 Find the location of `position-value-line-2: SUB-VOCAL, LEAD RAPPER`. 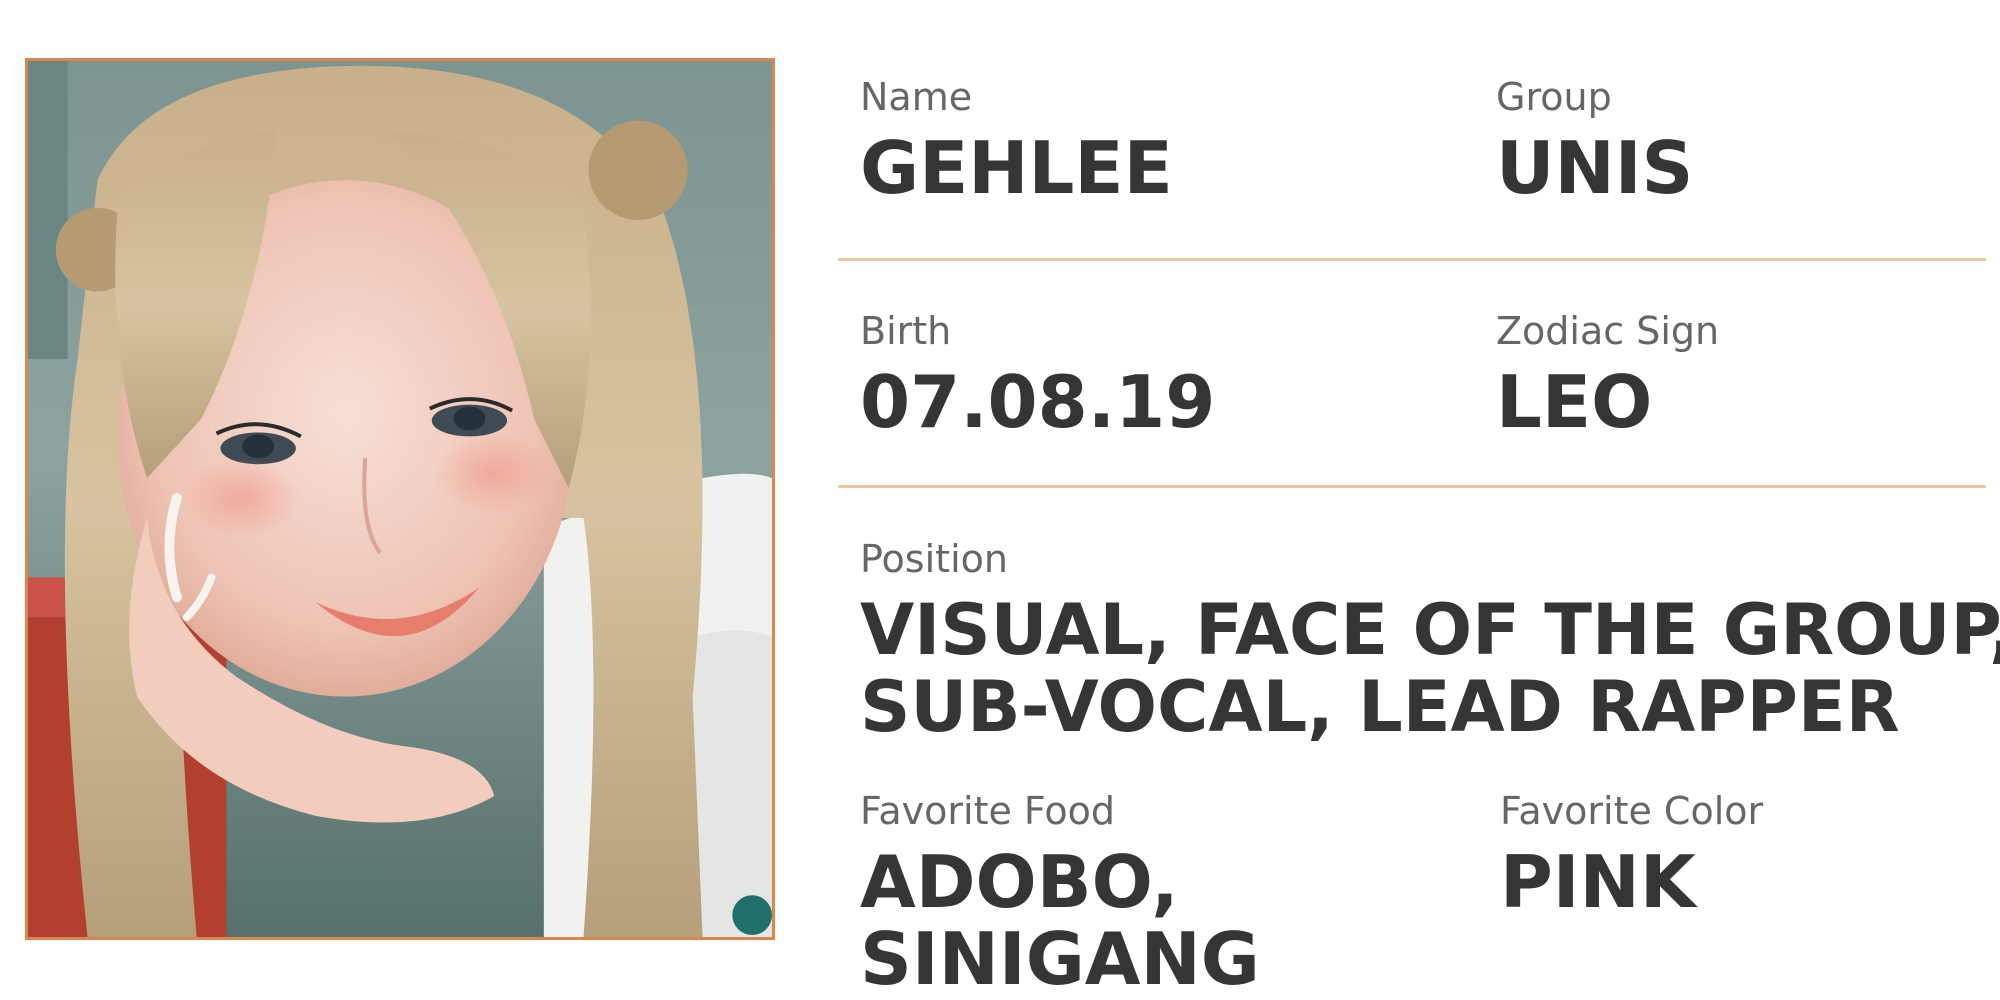

position-value-line-2: SUB-VOCAL, LEAD RAPPER is located at coordinates (1380, 706).